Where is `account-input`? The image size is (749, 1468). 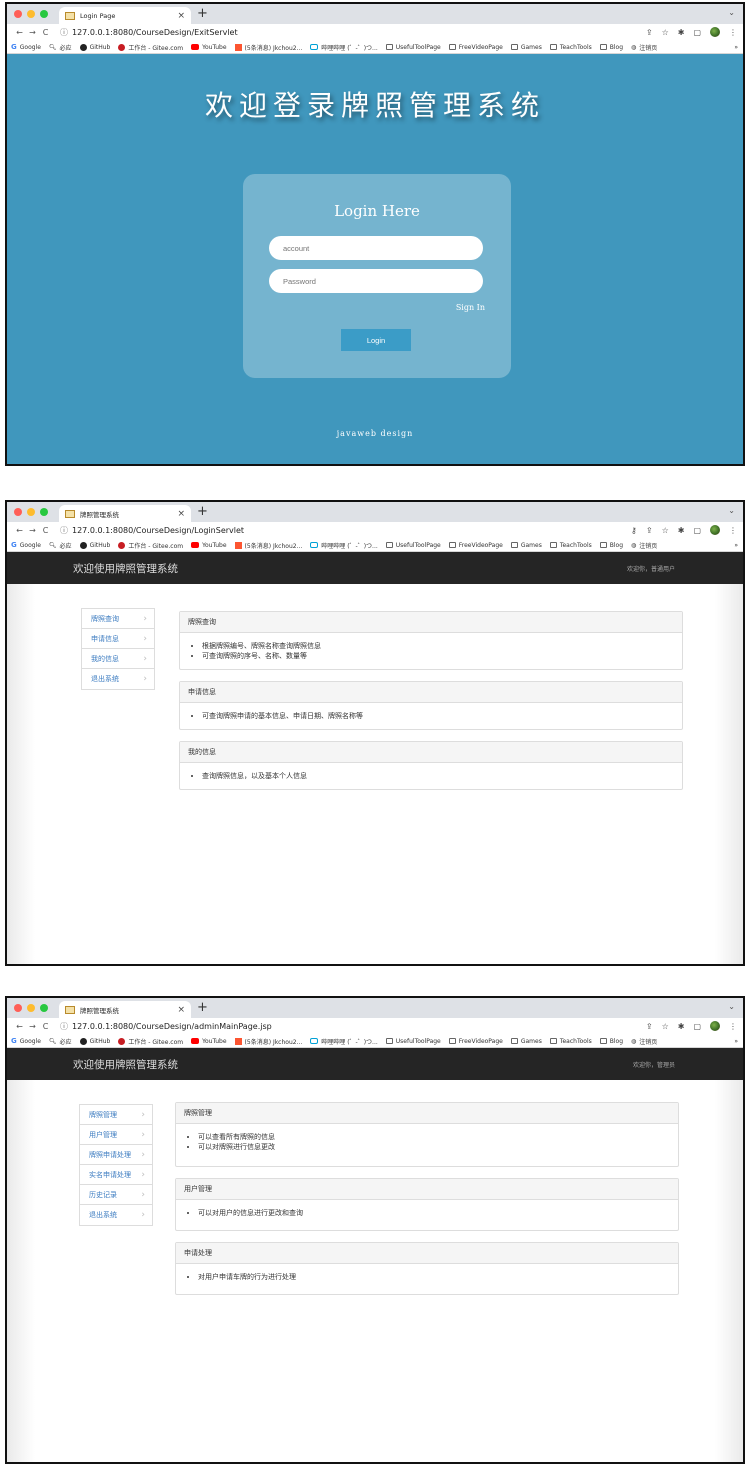 account-input is located at coordinates (376, 248).